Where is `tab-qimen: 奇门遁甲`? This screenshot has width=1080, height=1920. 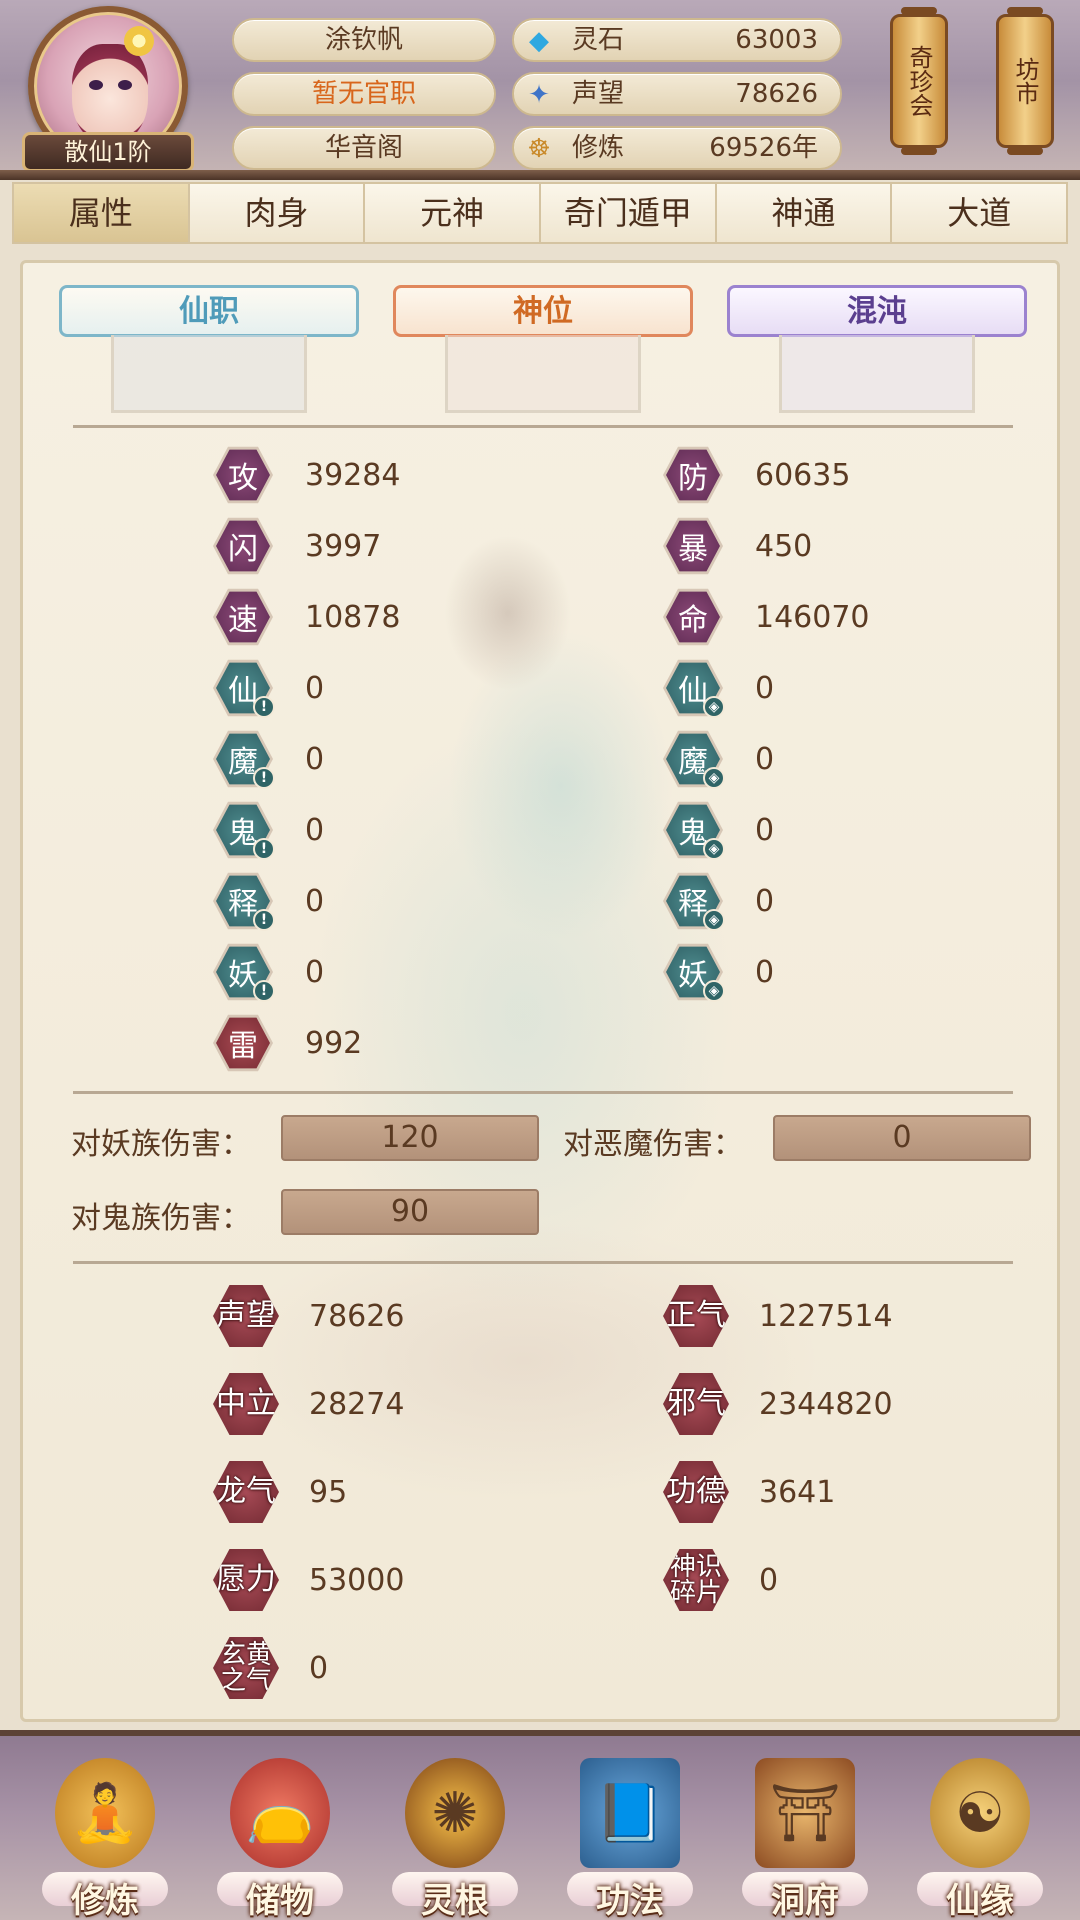 tab-qimen: 奇门遁甲 is located at coordinates (629, 213).